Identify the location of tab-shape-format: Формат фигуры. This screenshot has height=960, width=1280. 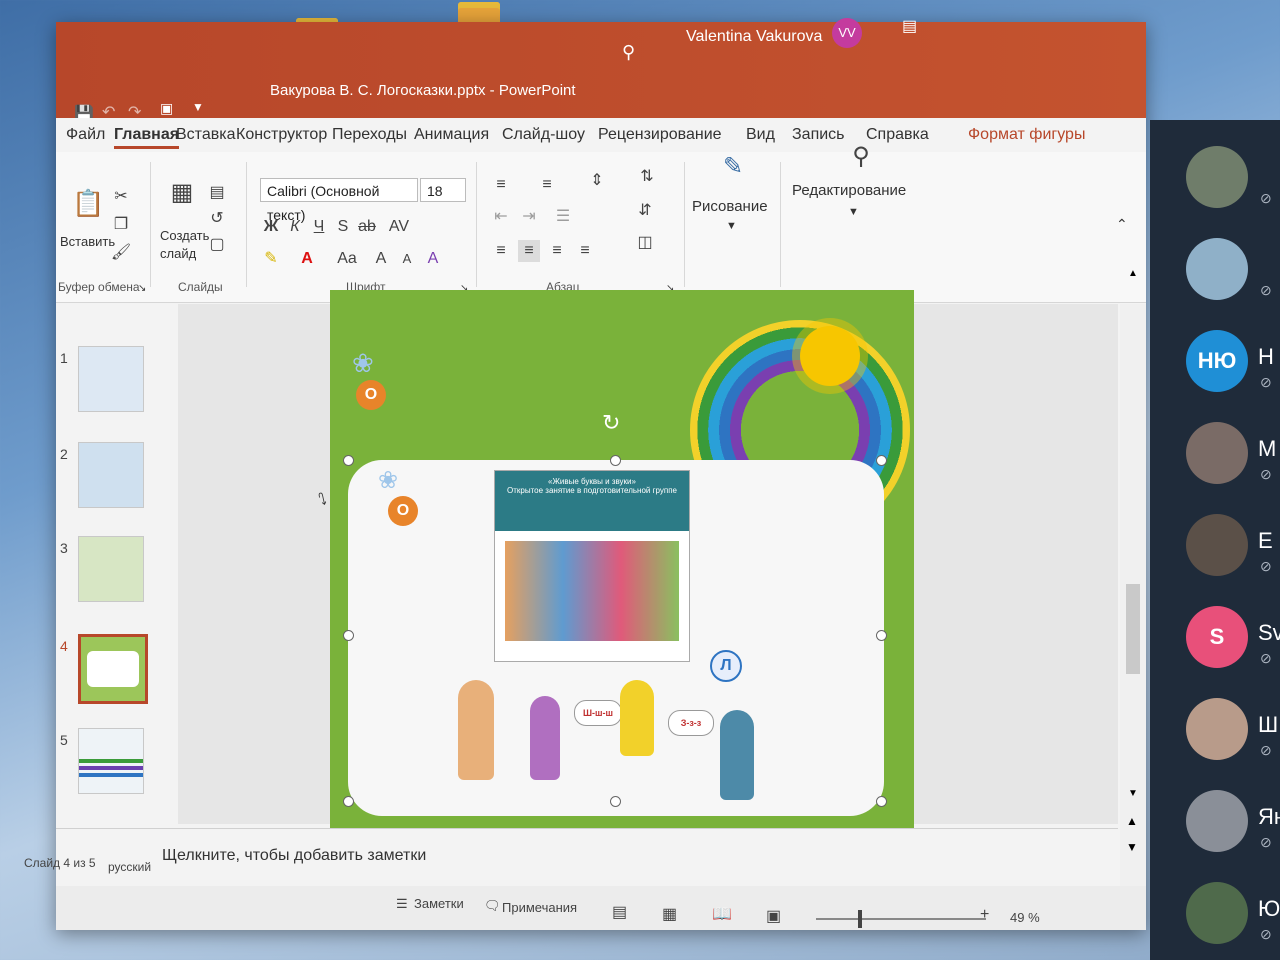
(1026, 135).